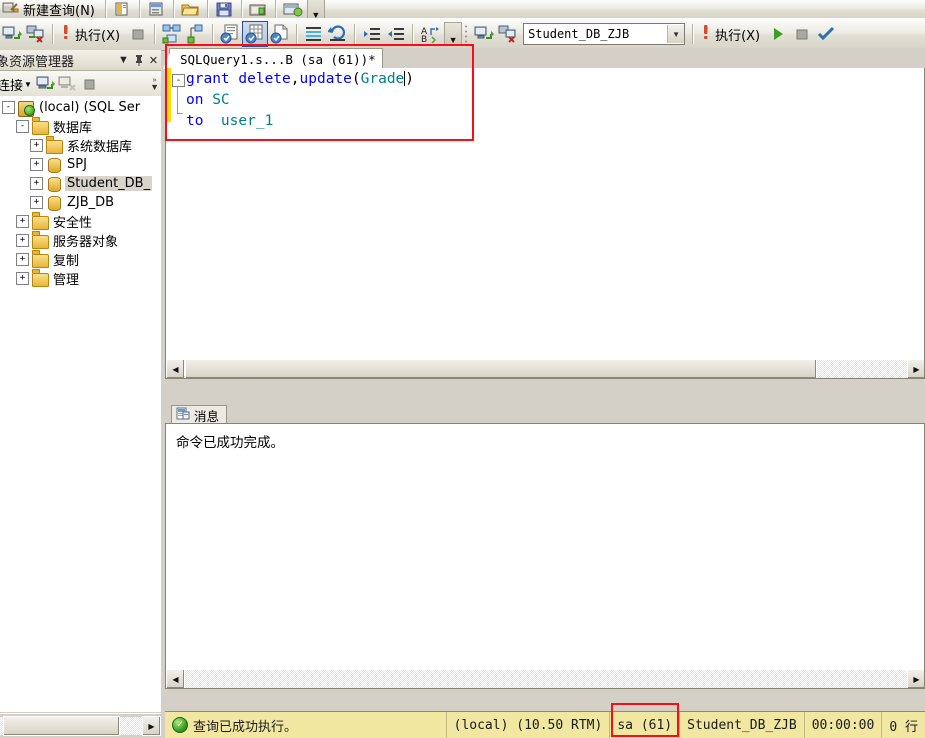  Describe the element at coordinates (11, 84) in the screenshot. I see `connect-dropdown-label: 连接` at that location.